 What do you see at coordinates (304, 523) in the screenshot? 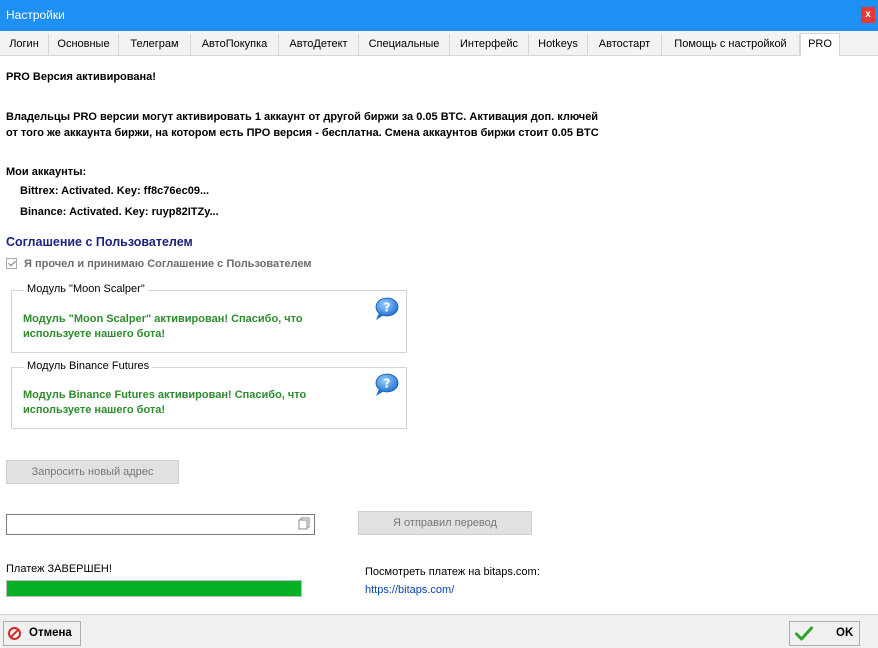
I see `copy-icon` at bounding box center [304, 523].